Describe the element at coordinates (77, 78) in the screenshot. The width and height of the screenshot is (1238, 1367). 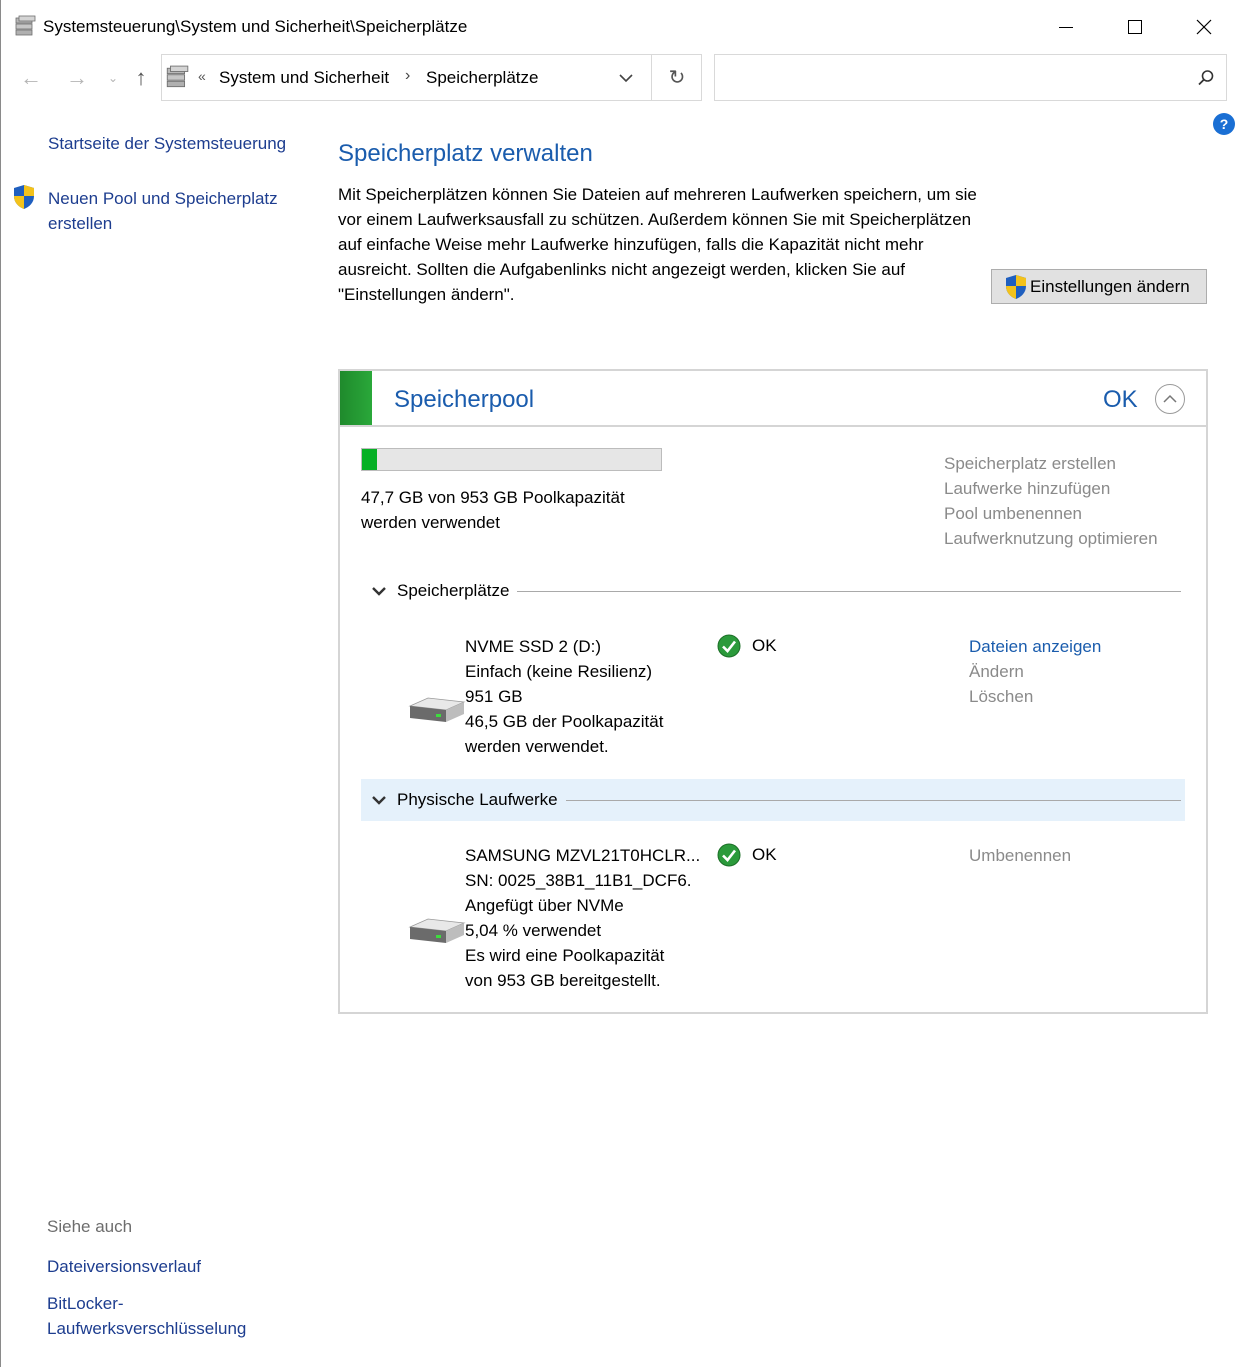
I see `forward-button: →` at that location.